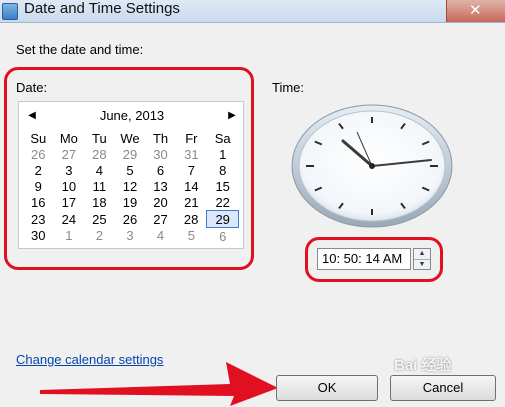 This screenshot has width=505, height=407. I want to click on cancel-button: Cancel, so click(443, 388).